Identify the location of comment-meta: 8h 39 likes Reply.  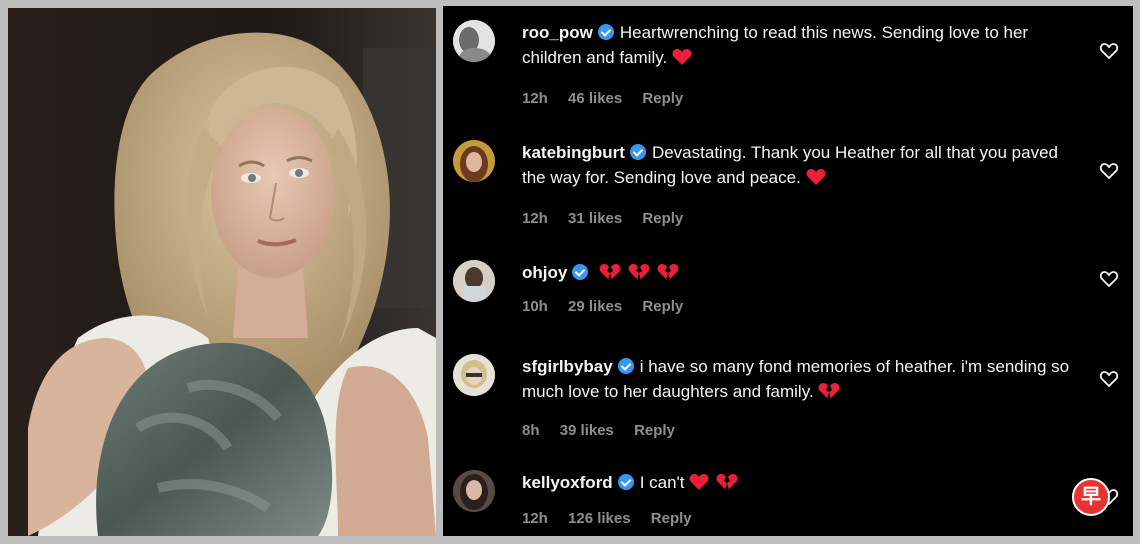
(606, 430).